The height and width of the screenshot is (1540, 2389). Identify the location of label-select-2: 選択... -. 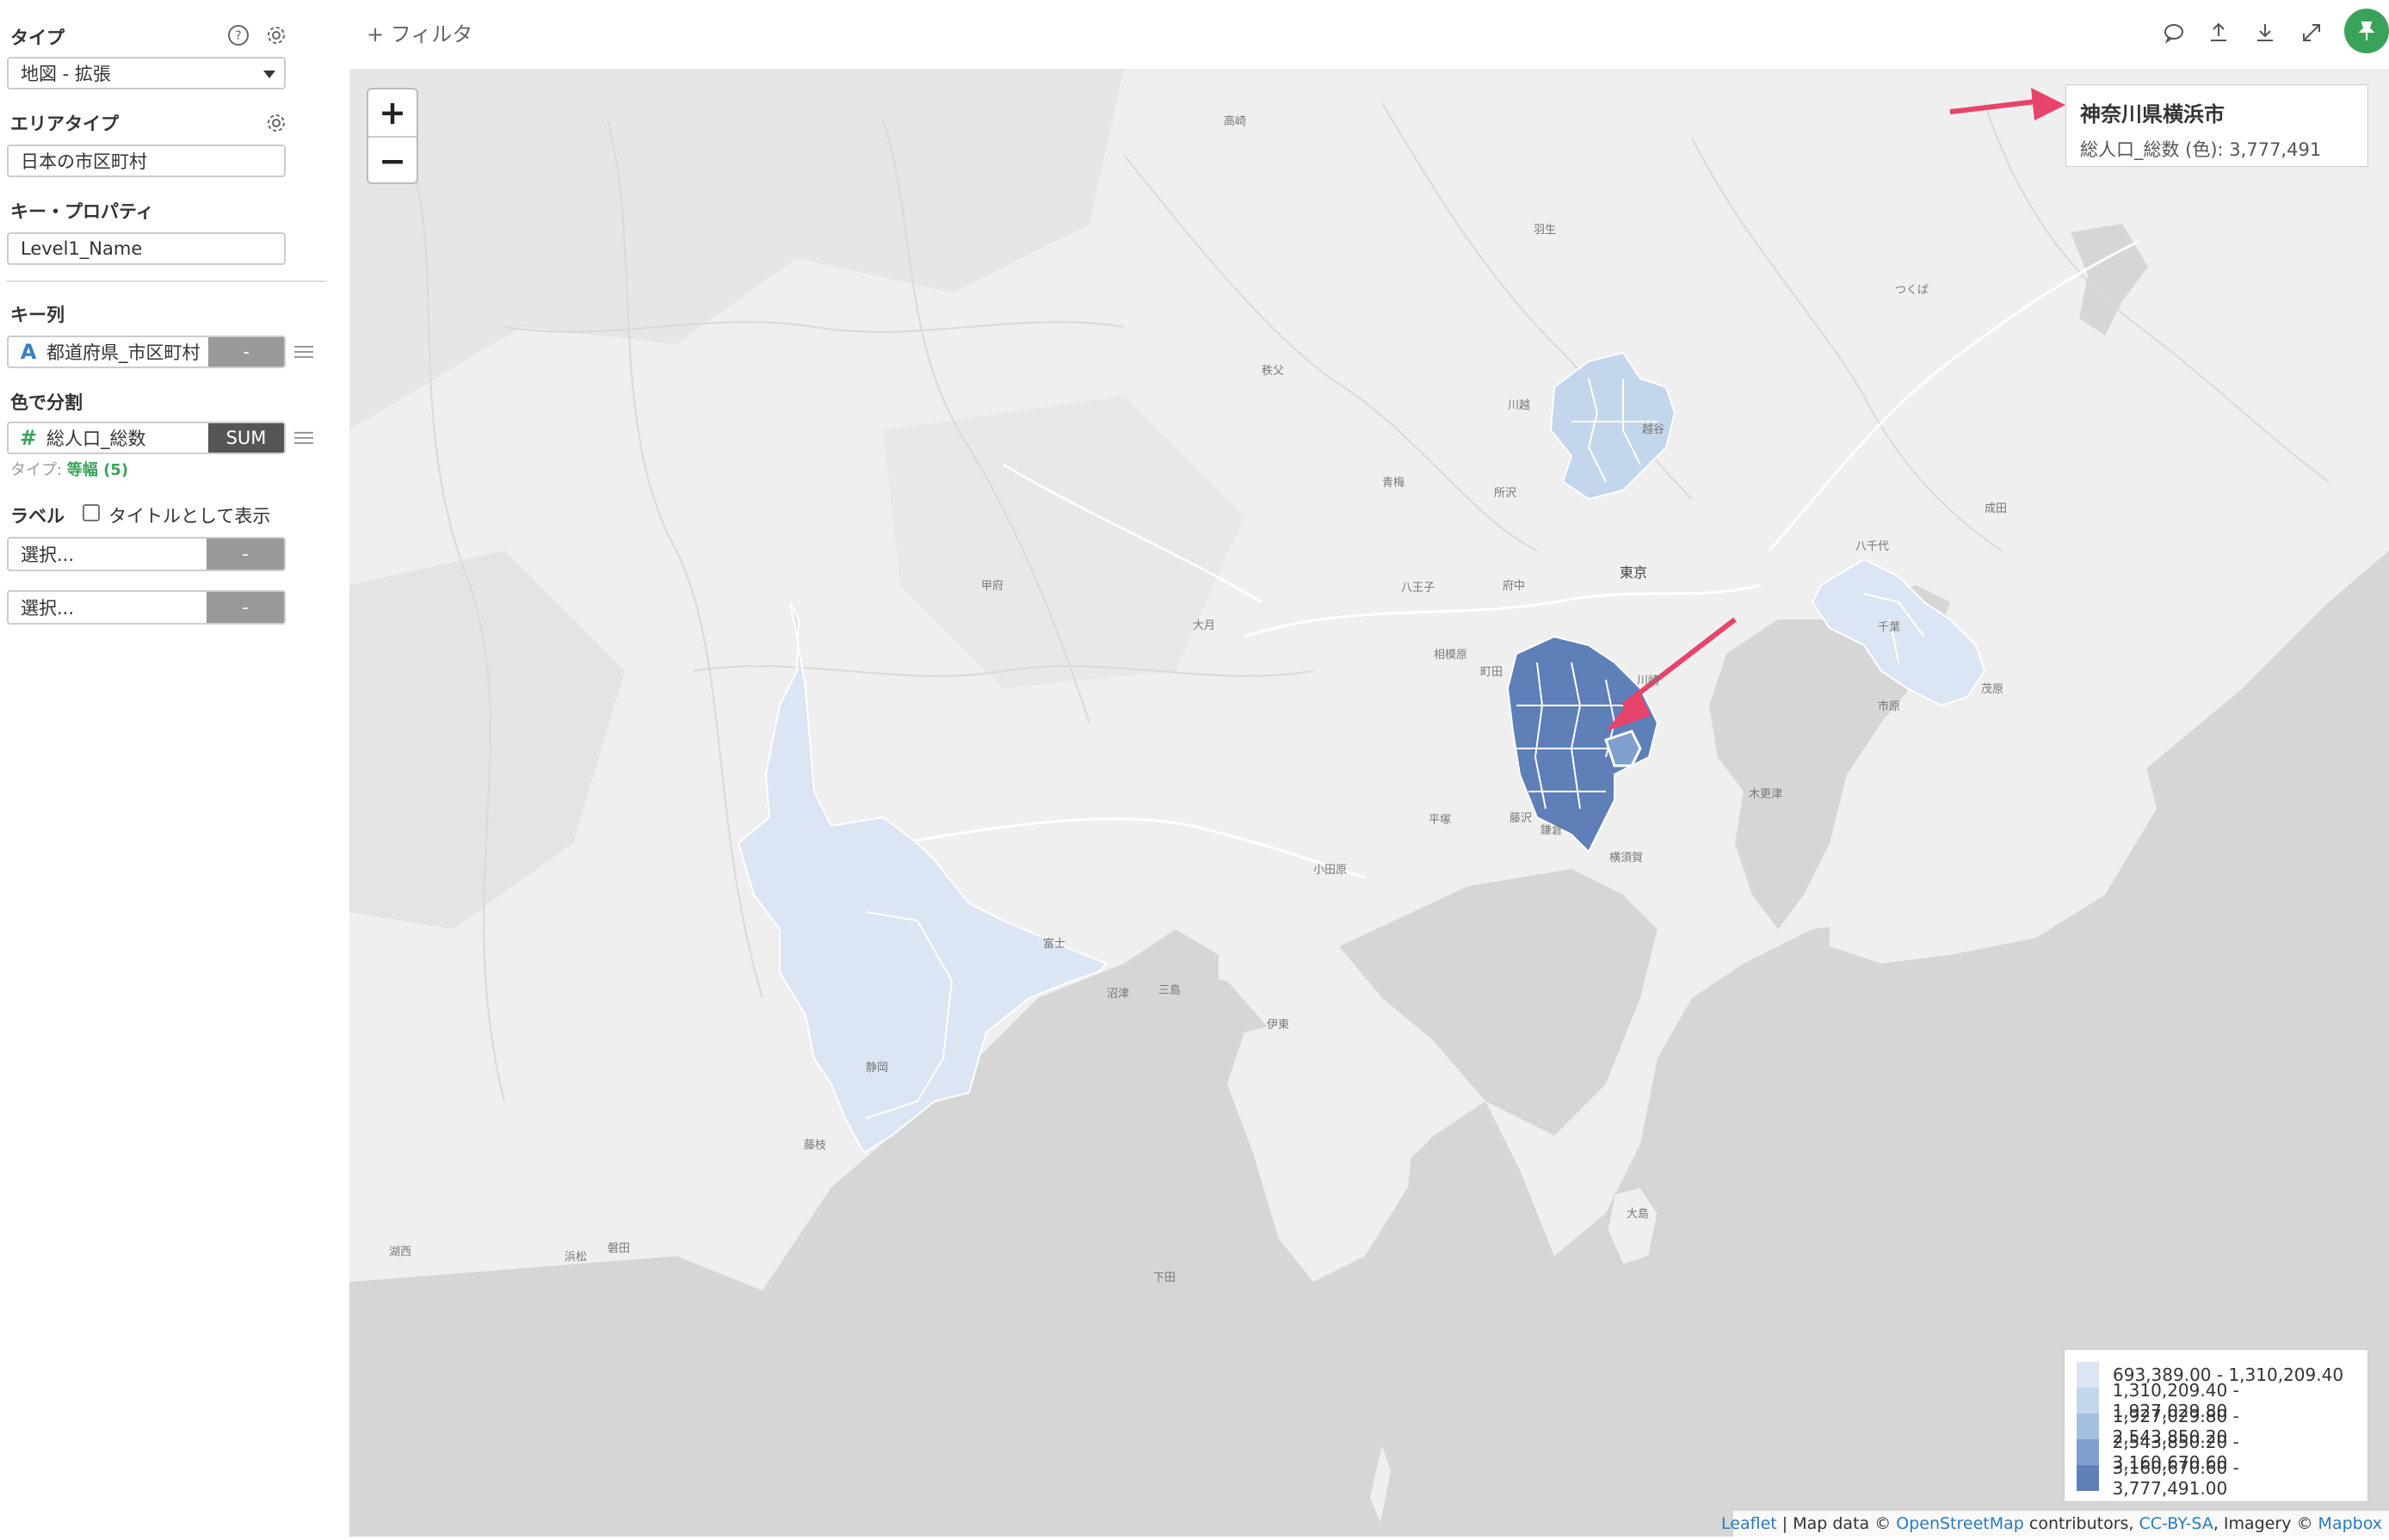
(146, 608).